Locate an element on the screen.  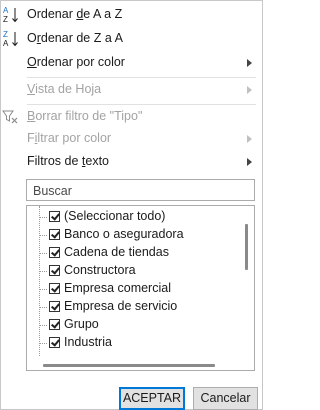
ok-button: ACEPTAR is located at coordinates (152, 398).